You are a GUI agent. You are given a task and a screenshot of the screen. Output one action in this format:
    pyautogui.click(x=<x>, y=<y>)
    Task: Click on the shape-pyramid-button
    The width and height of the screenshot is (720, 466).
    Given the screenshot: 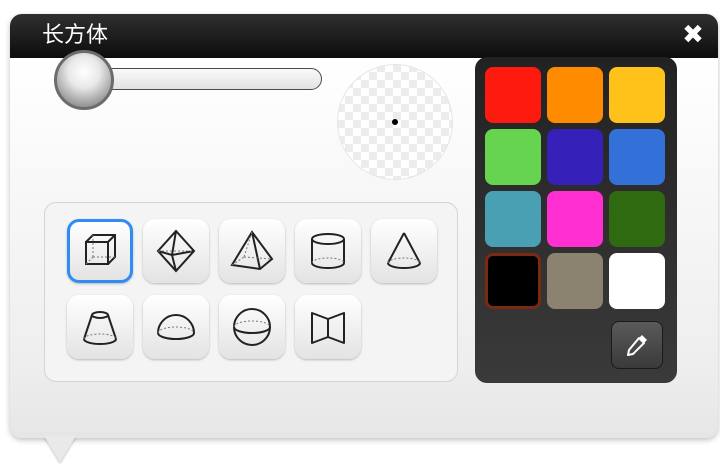 What is the action you would take?
    pyautogui.click(x=252, y=251)
    